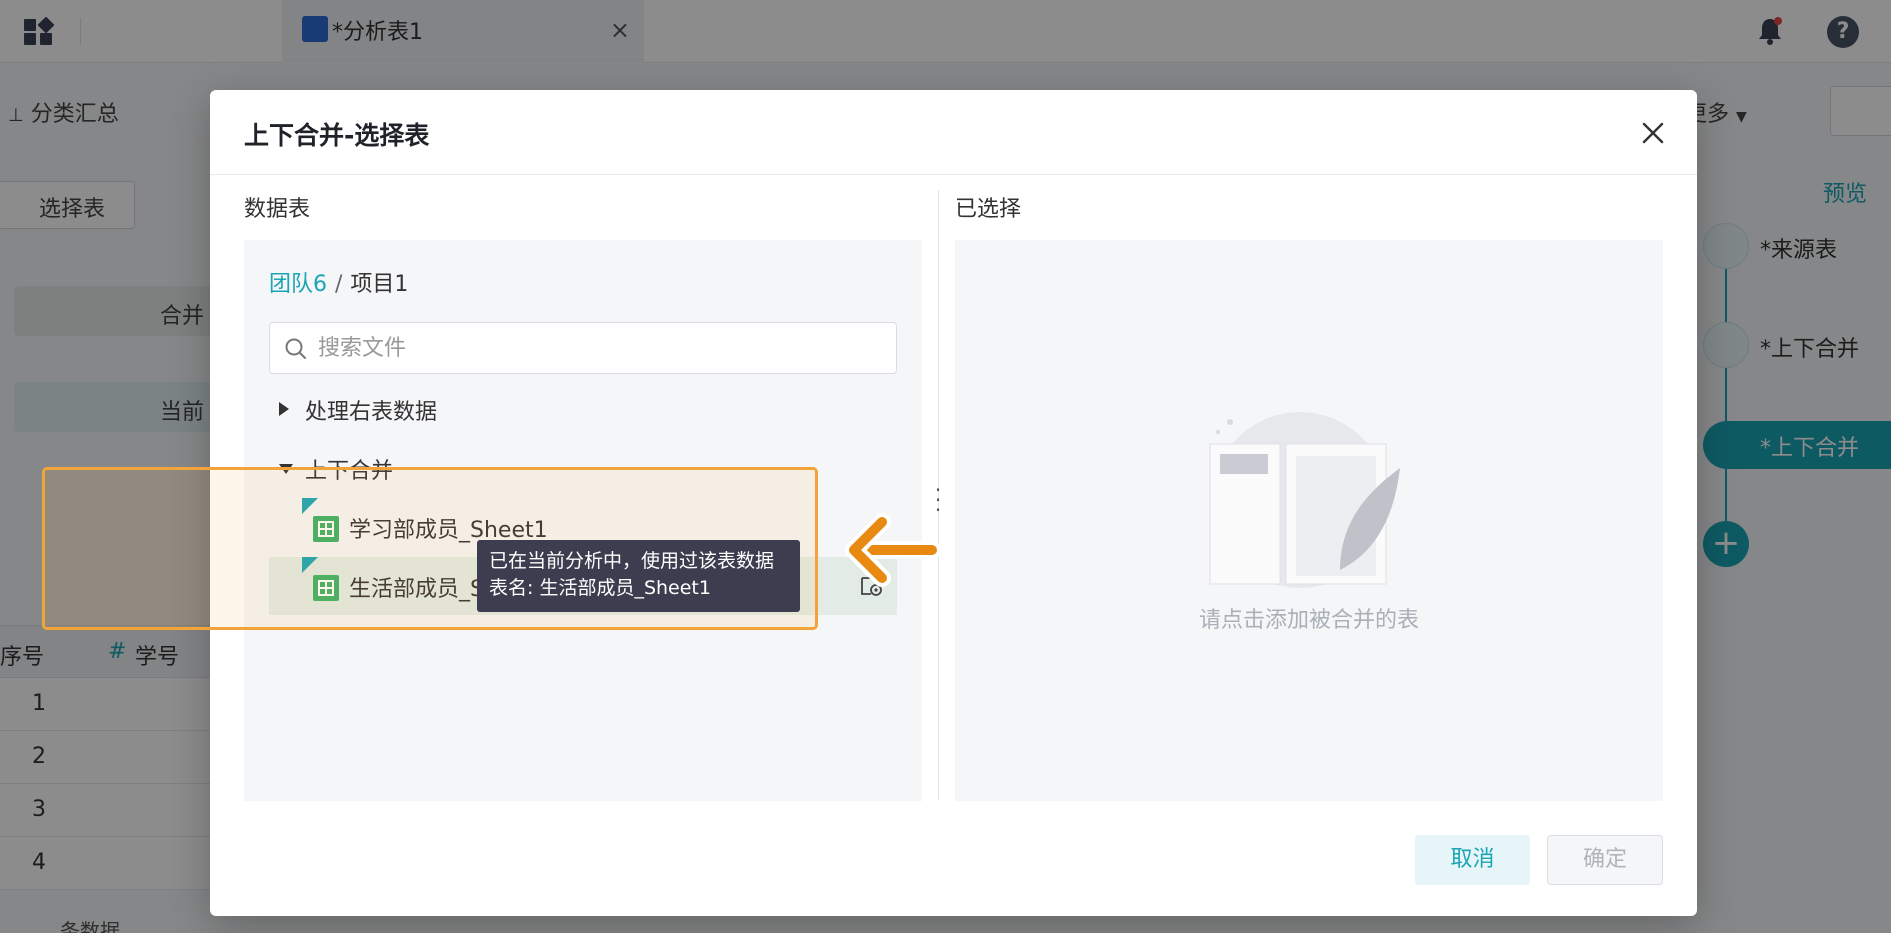 The image size is (1891, 933). I want to click on tooltip-line-1: 已在当前分析中，使用过该表数据, so click(632, 561).